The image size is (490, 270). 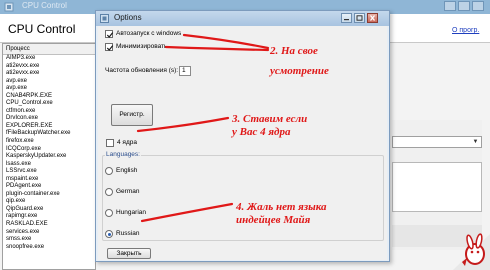 What do you see at coordinates (261, 132) in the screenshot?
I see `annotation-3-line2: у Вас 4 ядра` at bounding box center [261, 132].